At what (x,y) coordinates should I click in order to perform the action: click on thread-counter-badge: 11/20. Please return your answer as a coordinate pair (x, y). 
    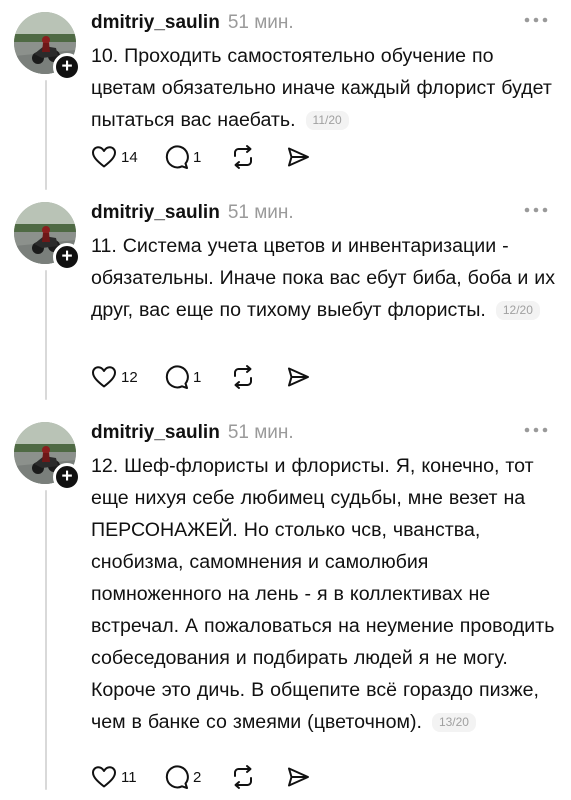
    Looking at the image, I should click on (327, 120).